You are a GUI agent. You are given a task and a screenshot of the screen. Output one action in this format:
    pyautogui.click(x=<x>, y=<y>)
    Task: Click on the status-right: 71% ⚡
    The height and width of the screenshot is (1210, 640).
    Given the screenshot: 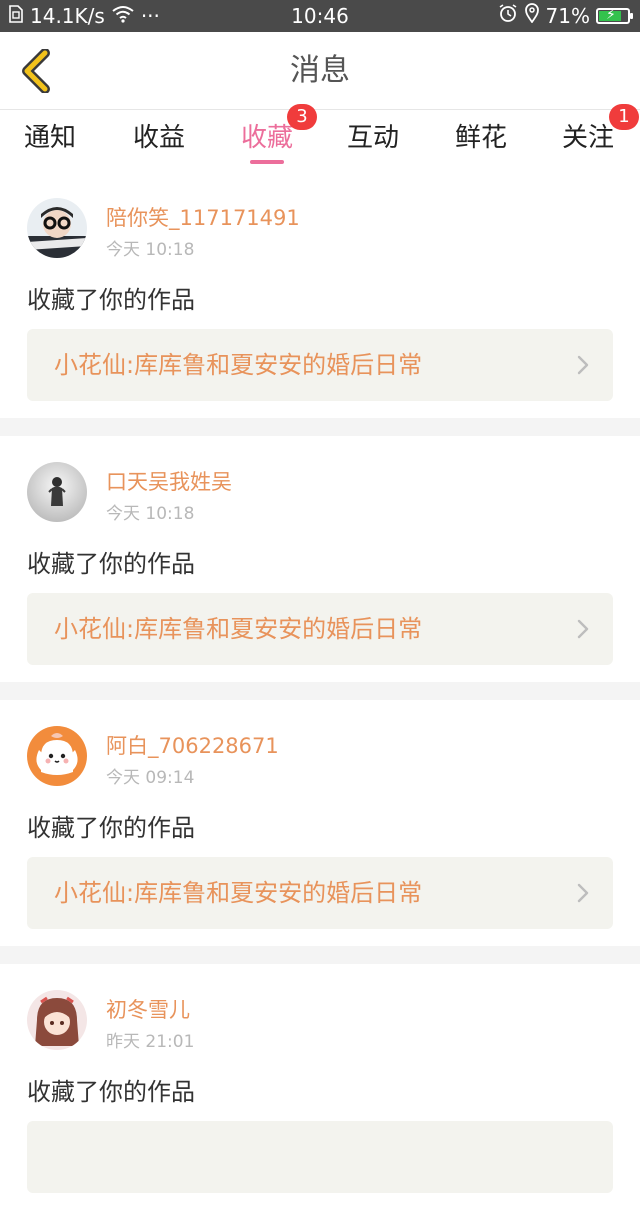 What is the action you would take?
    pyautogui.click(x=565, y=16)
    